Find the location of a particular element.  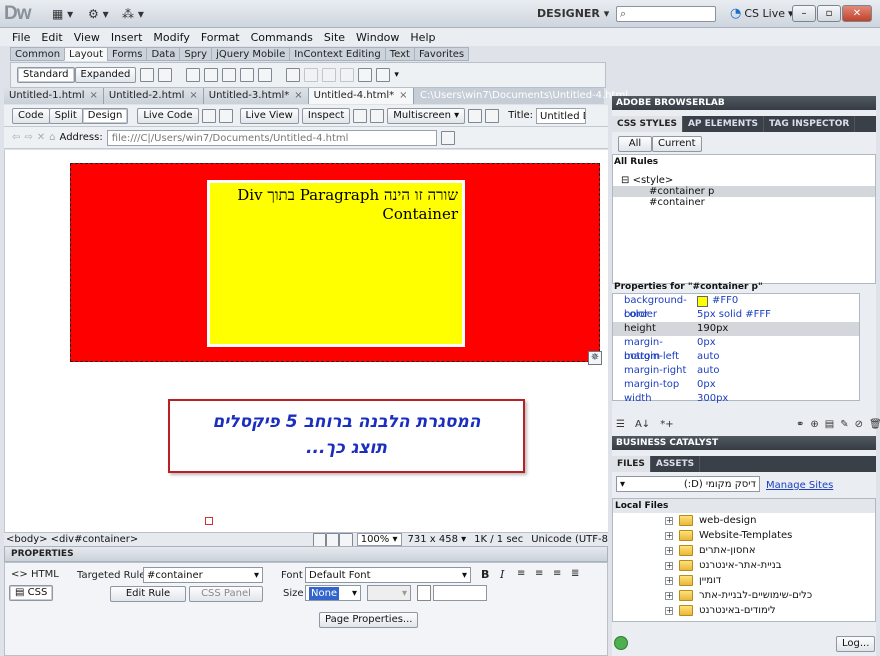

maximize-button: ▫ is located at coordinates (829, 13).